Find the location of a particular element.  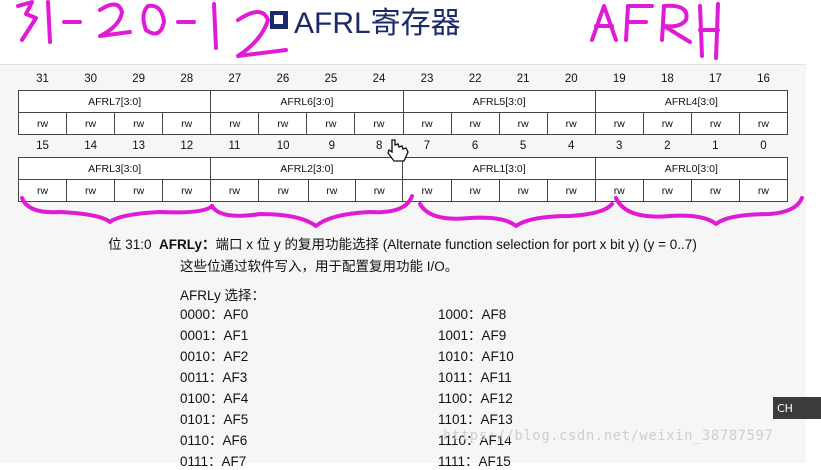

ime-badge: CH is located at coordinates (797, 408).